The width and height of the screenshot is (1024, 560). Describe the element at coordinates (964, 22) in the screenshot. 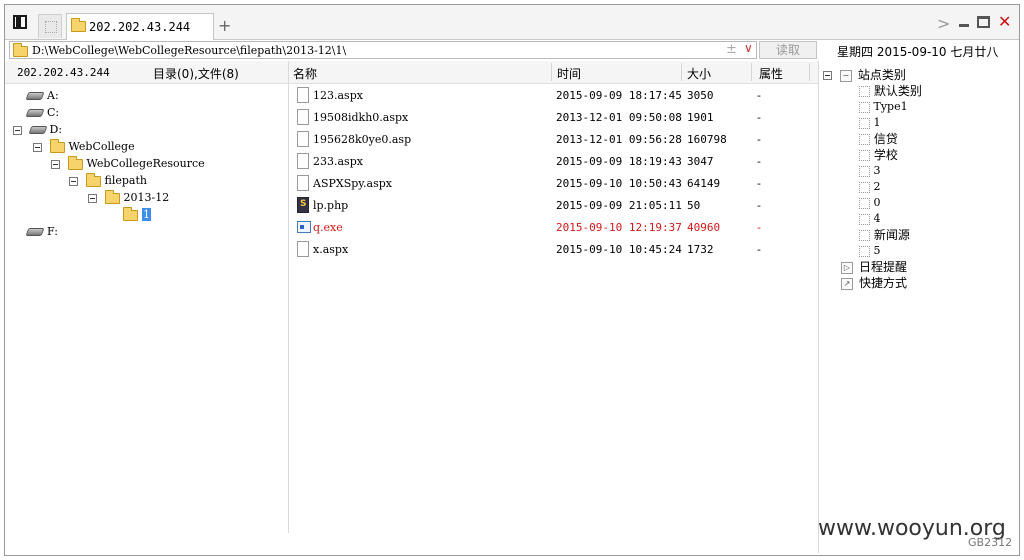

I see `minimize-button` at that location.